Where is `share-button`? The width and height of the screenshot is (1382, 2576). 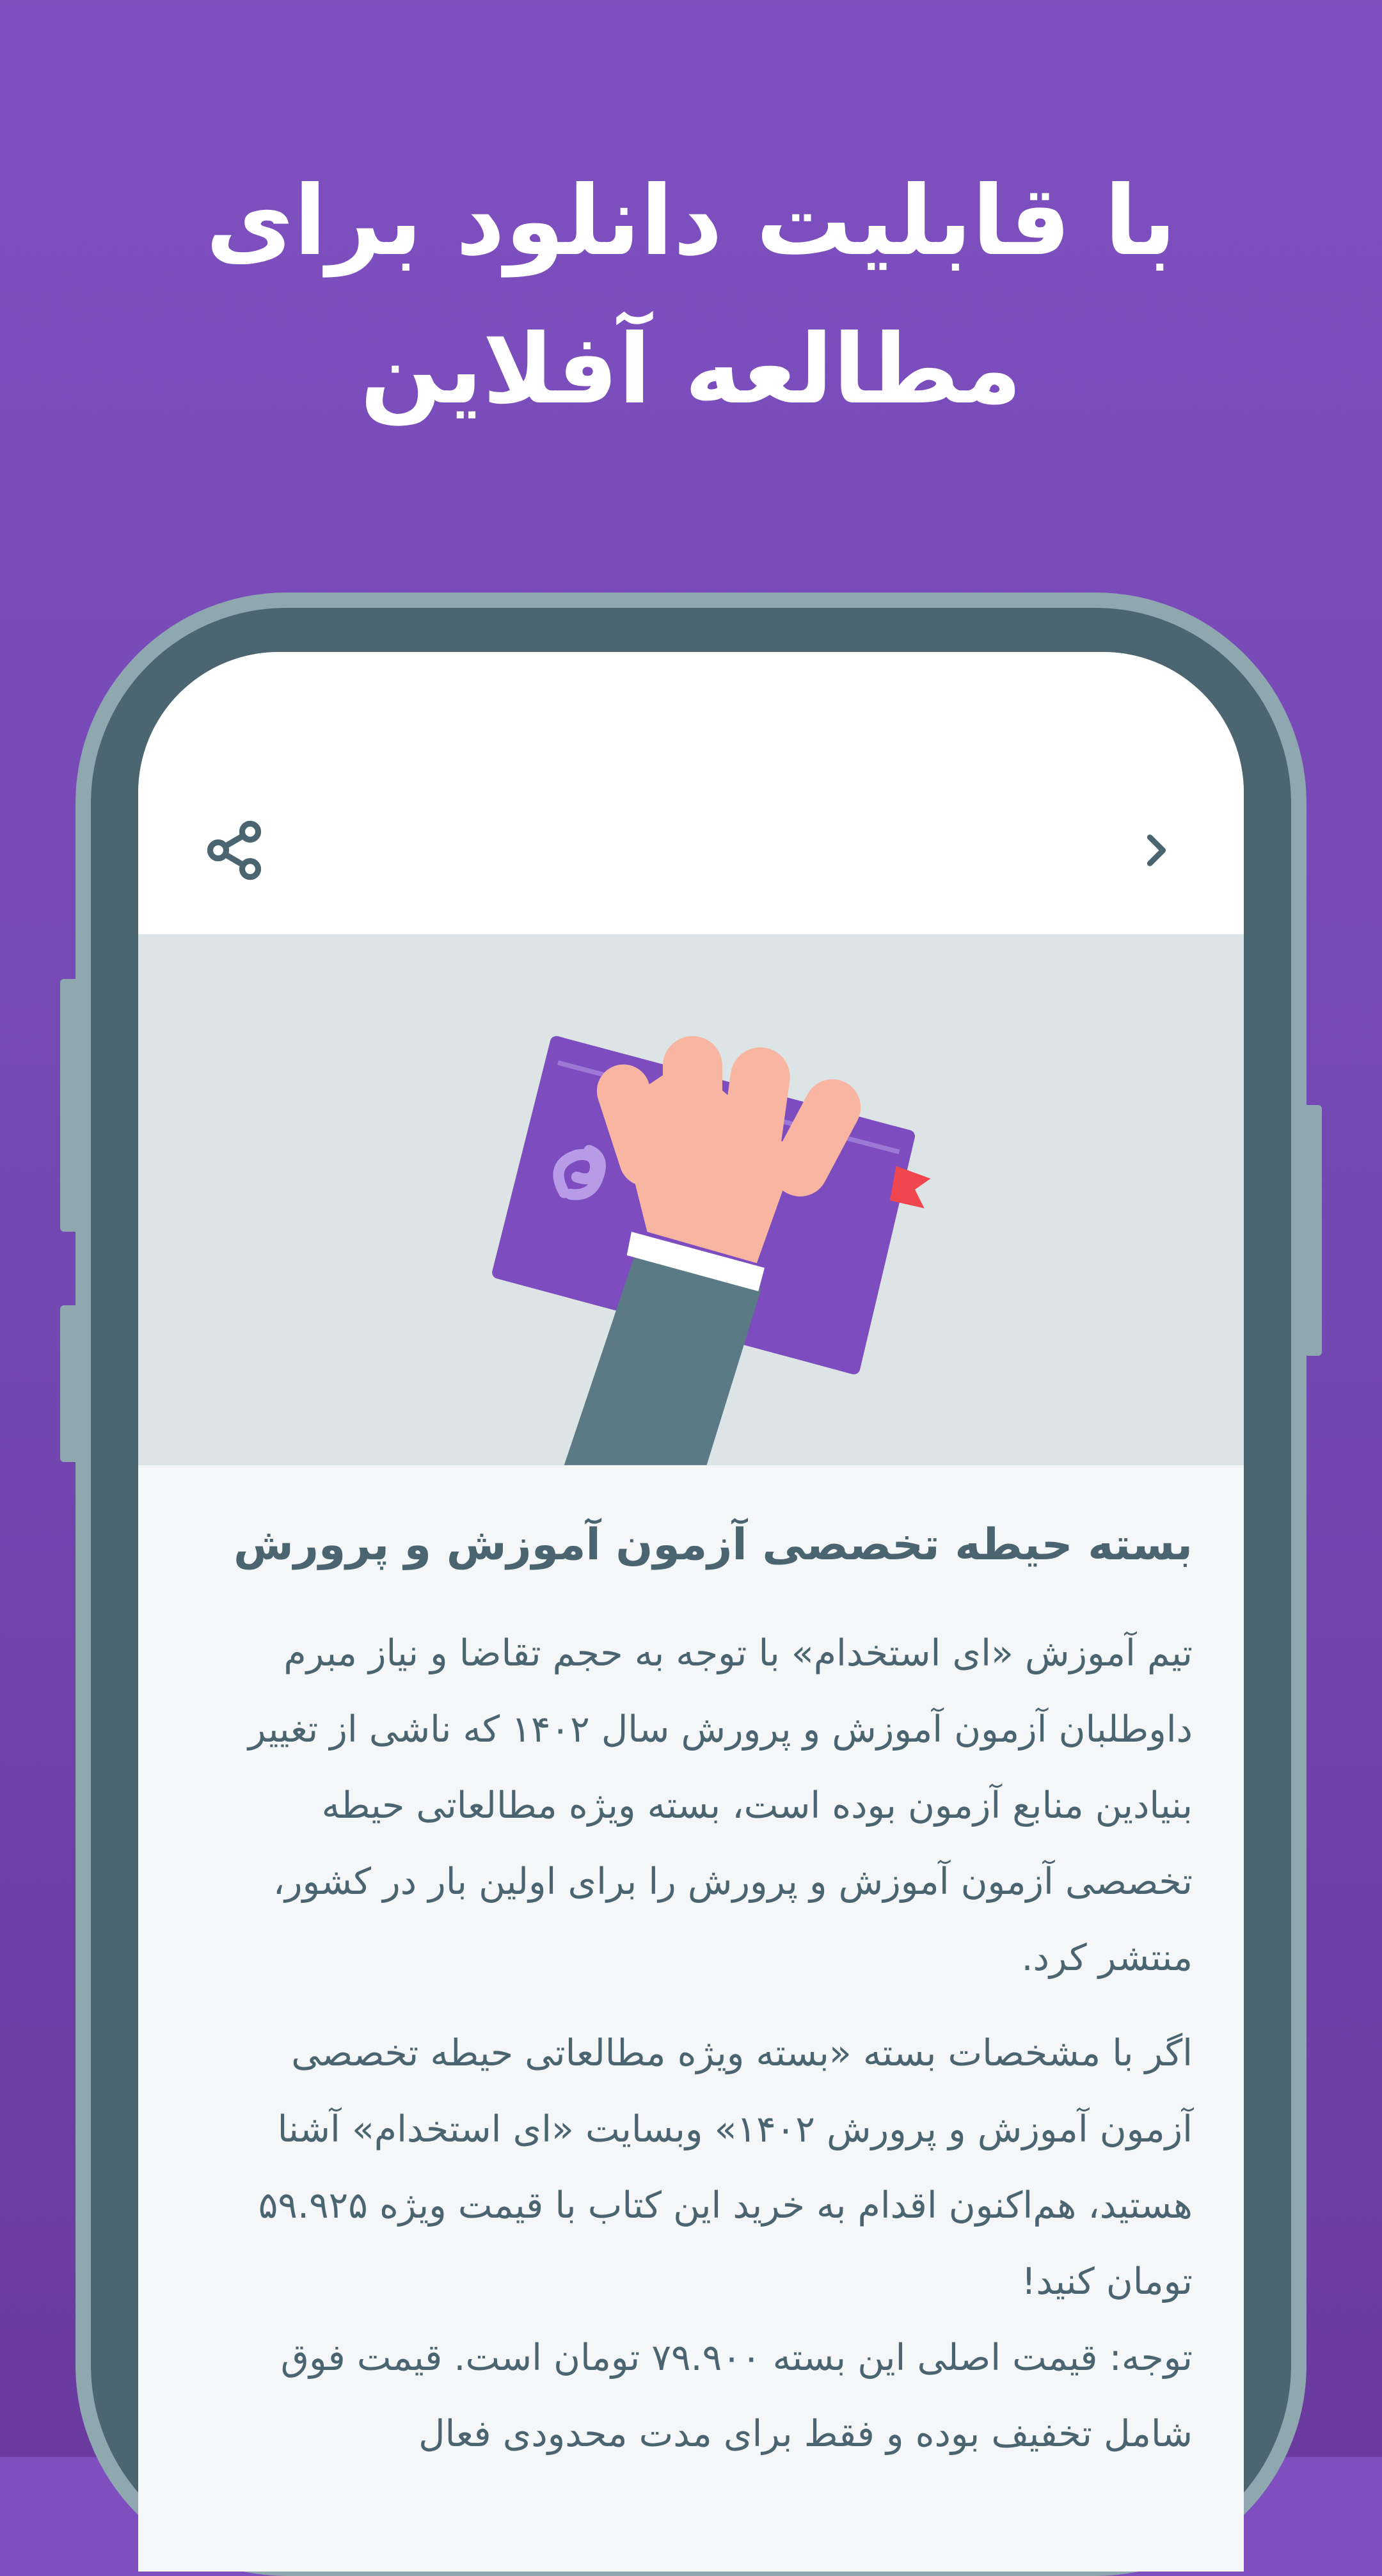 share-button is located at coordinates (234, 850).